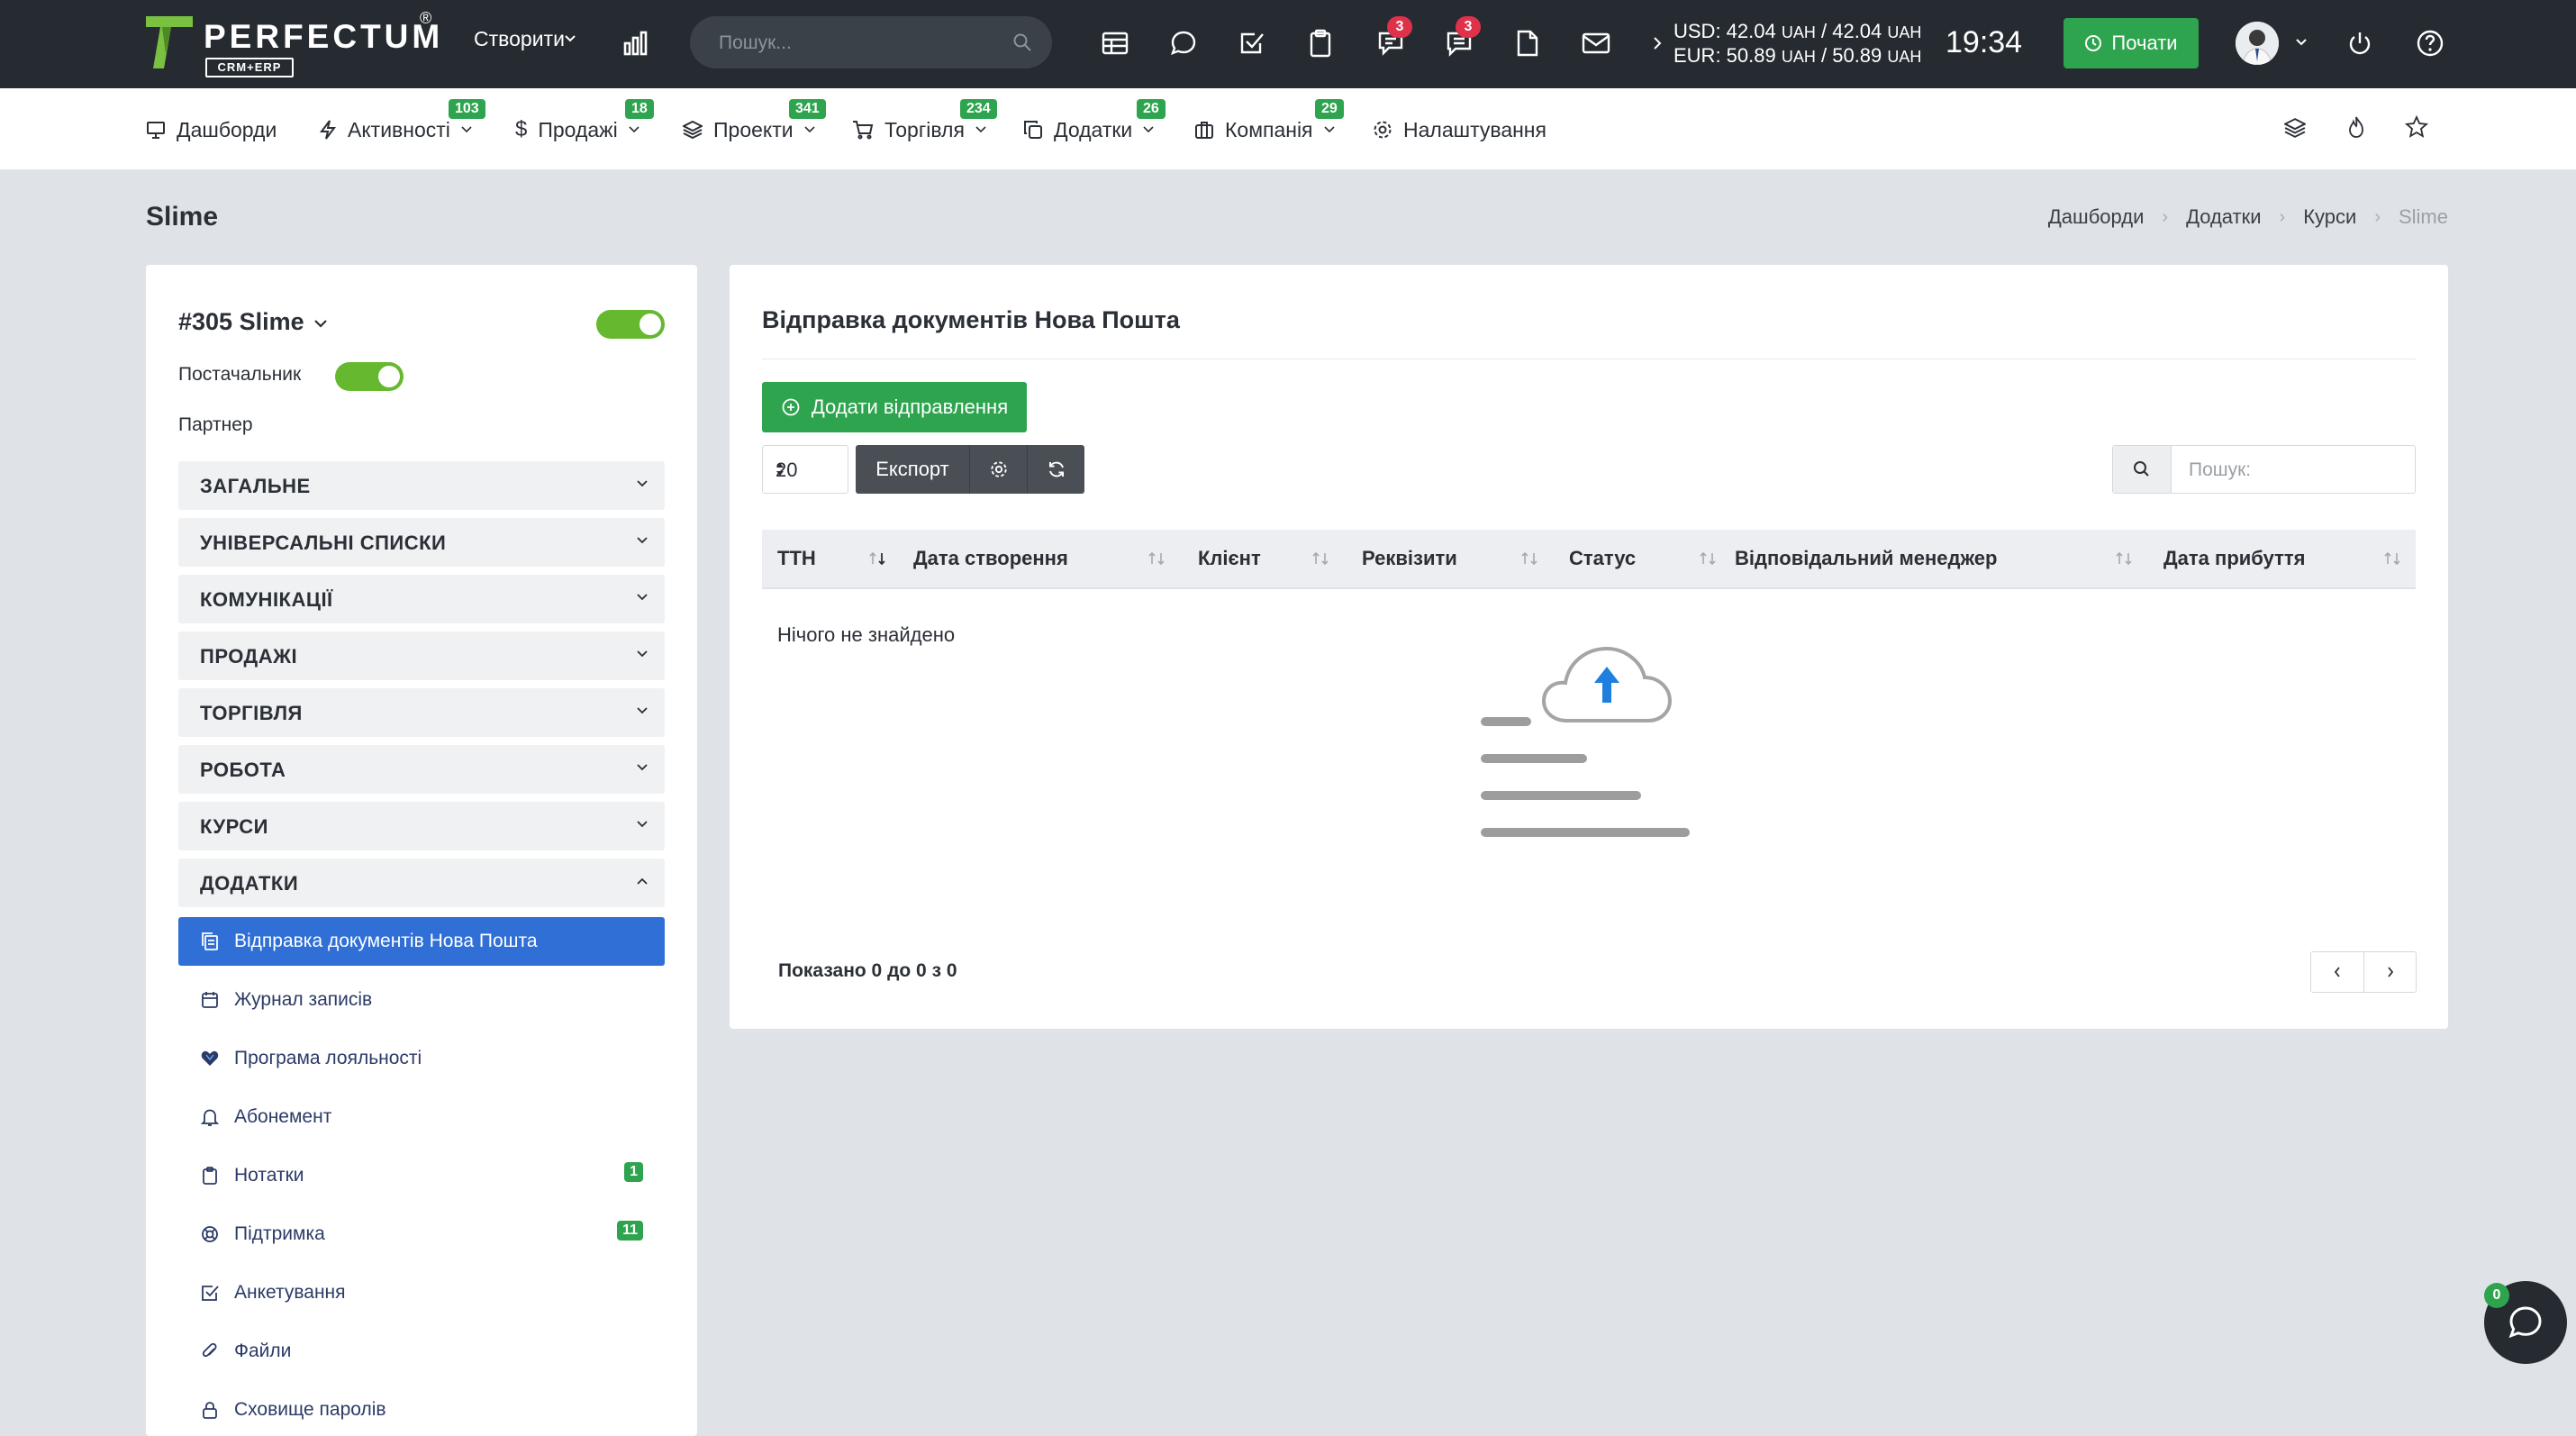  What do you see at coordinates (999, 469) in the screenshot?
I see `column-settings-button` at bounding box center [999, 469].